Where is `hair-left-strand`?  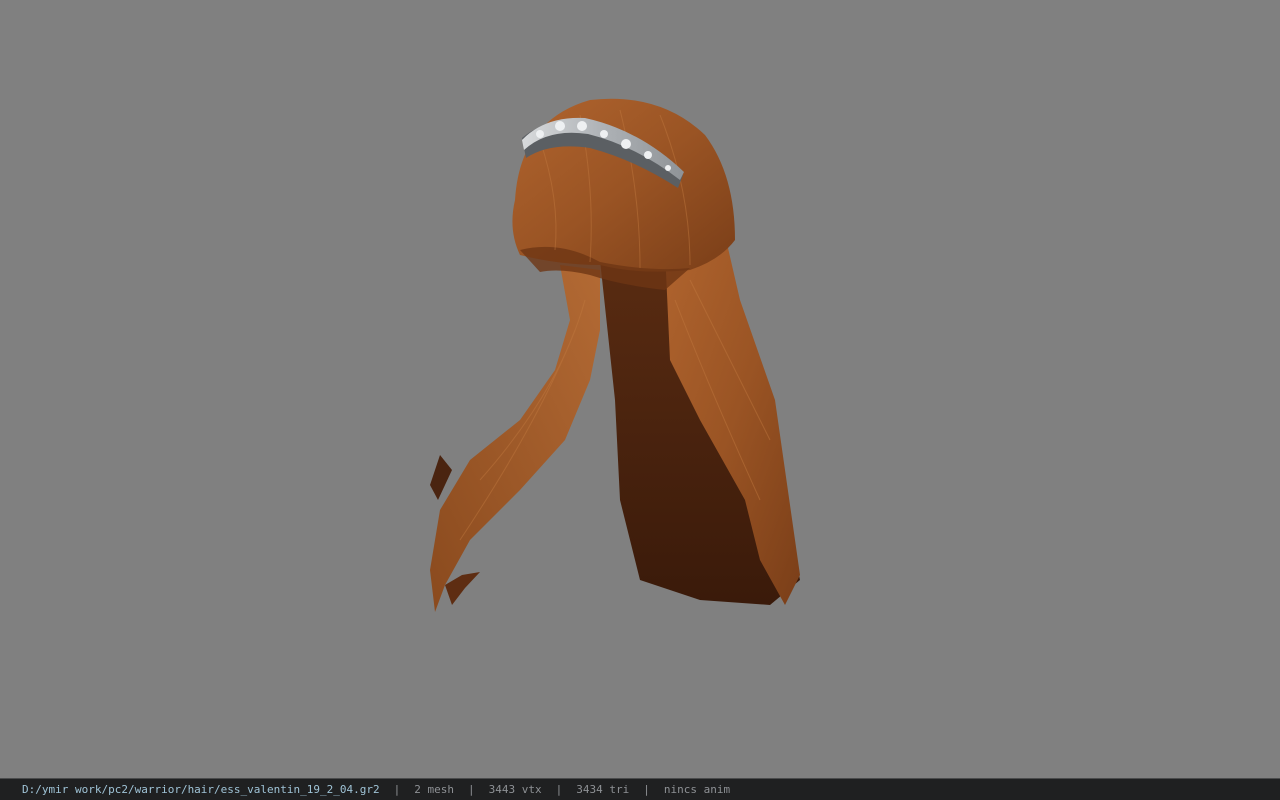 hair-left-strand is located at coordinates (515, 438).